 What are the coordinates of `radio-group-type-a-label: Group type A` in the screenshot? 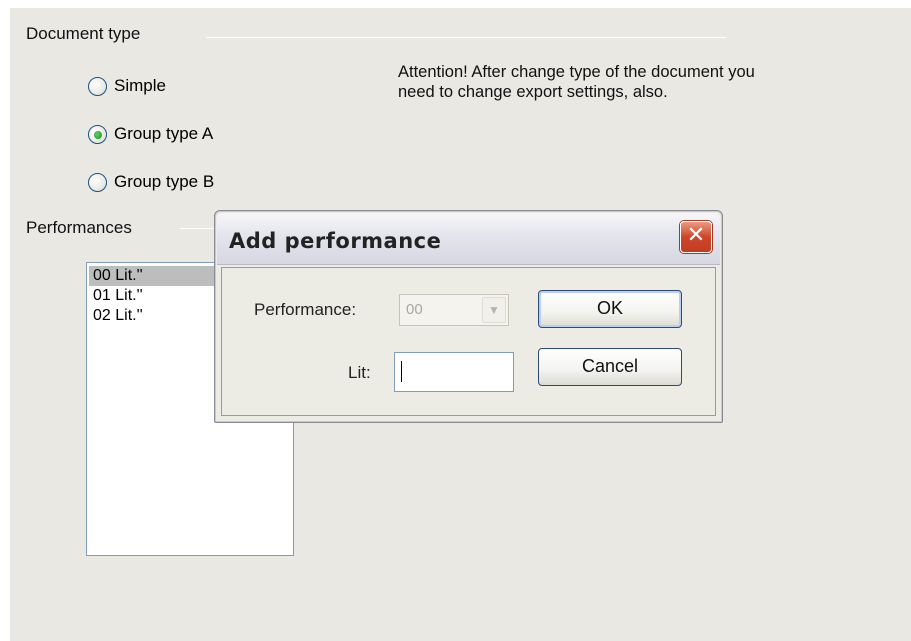 It's located at (164, 133).